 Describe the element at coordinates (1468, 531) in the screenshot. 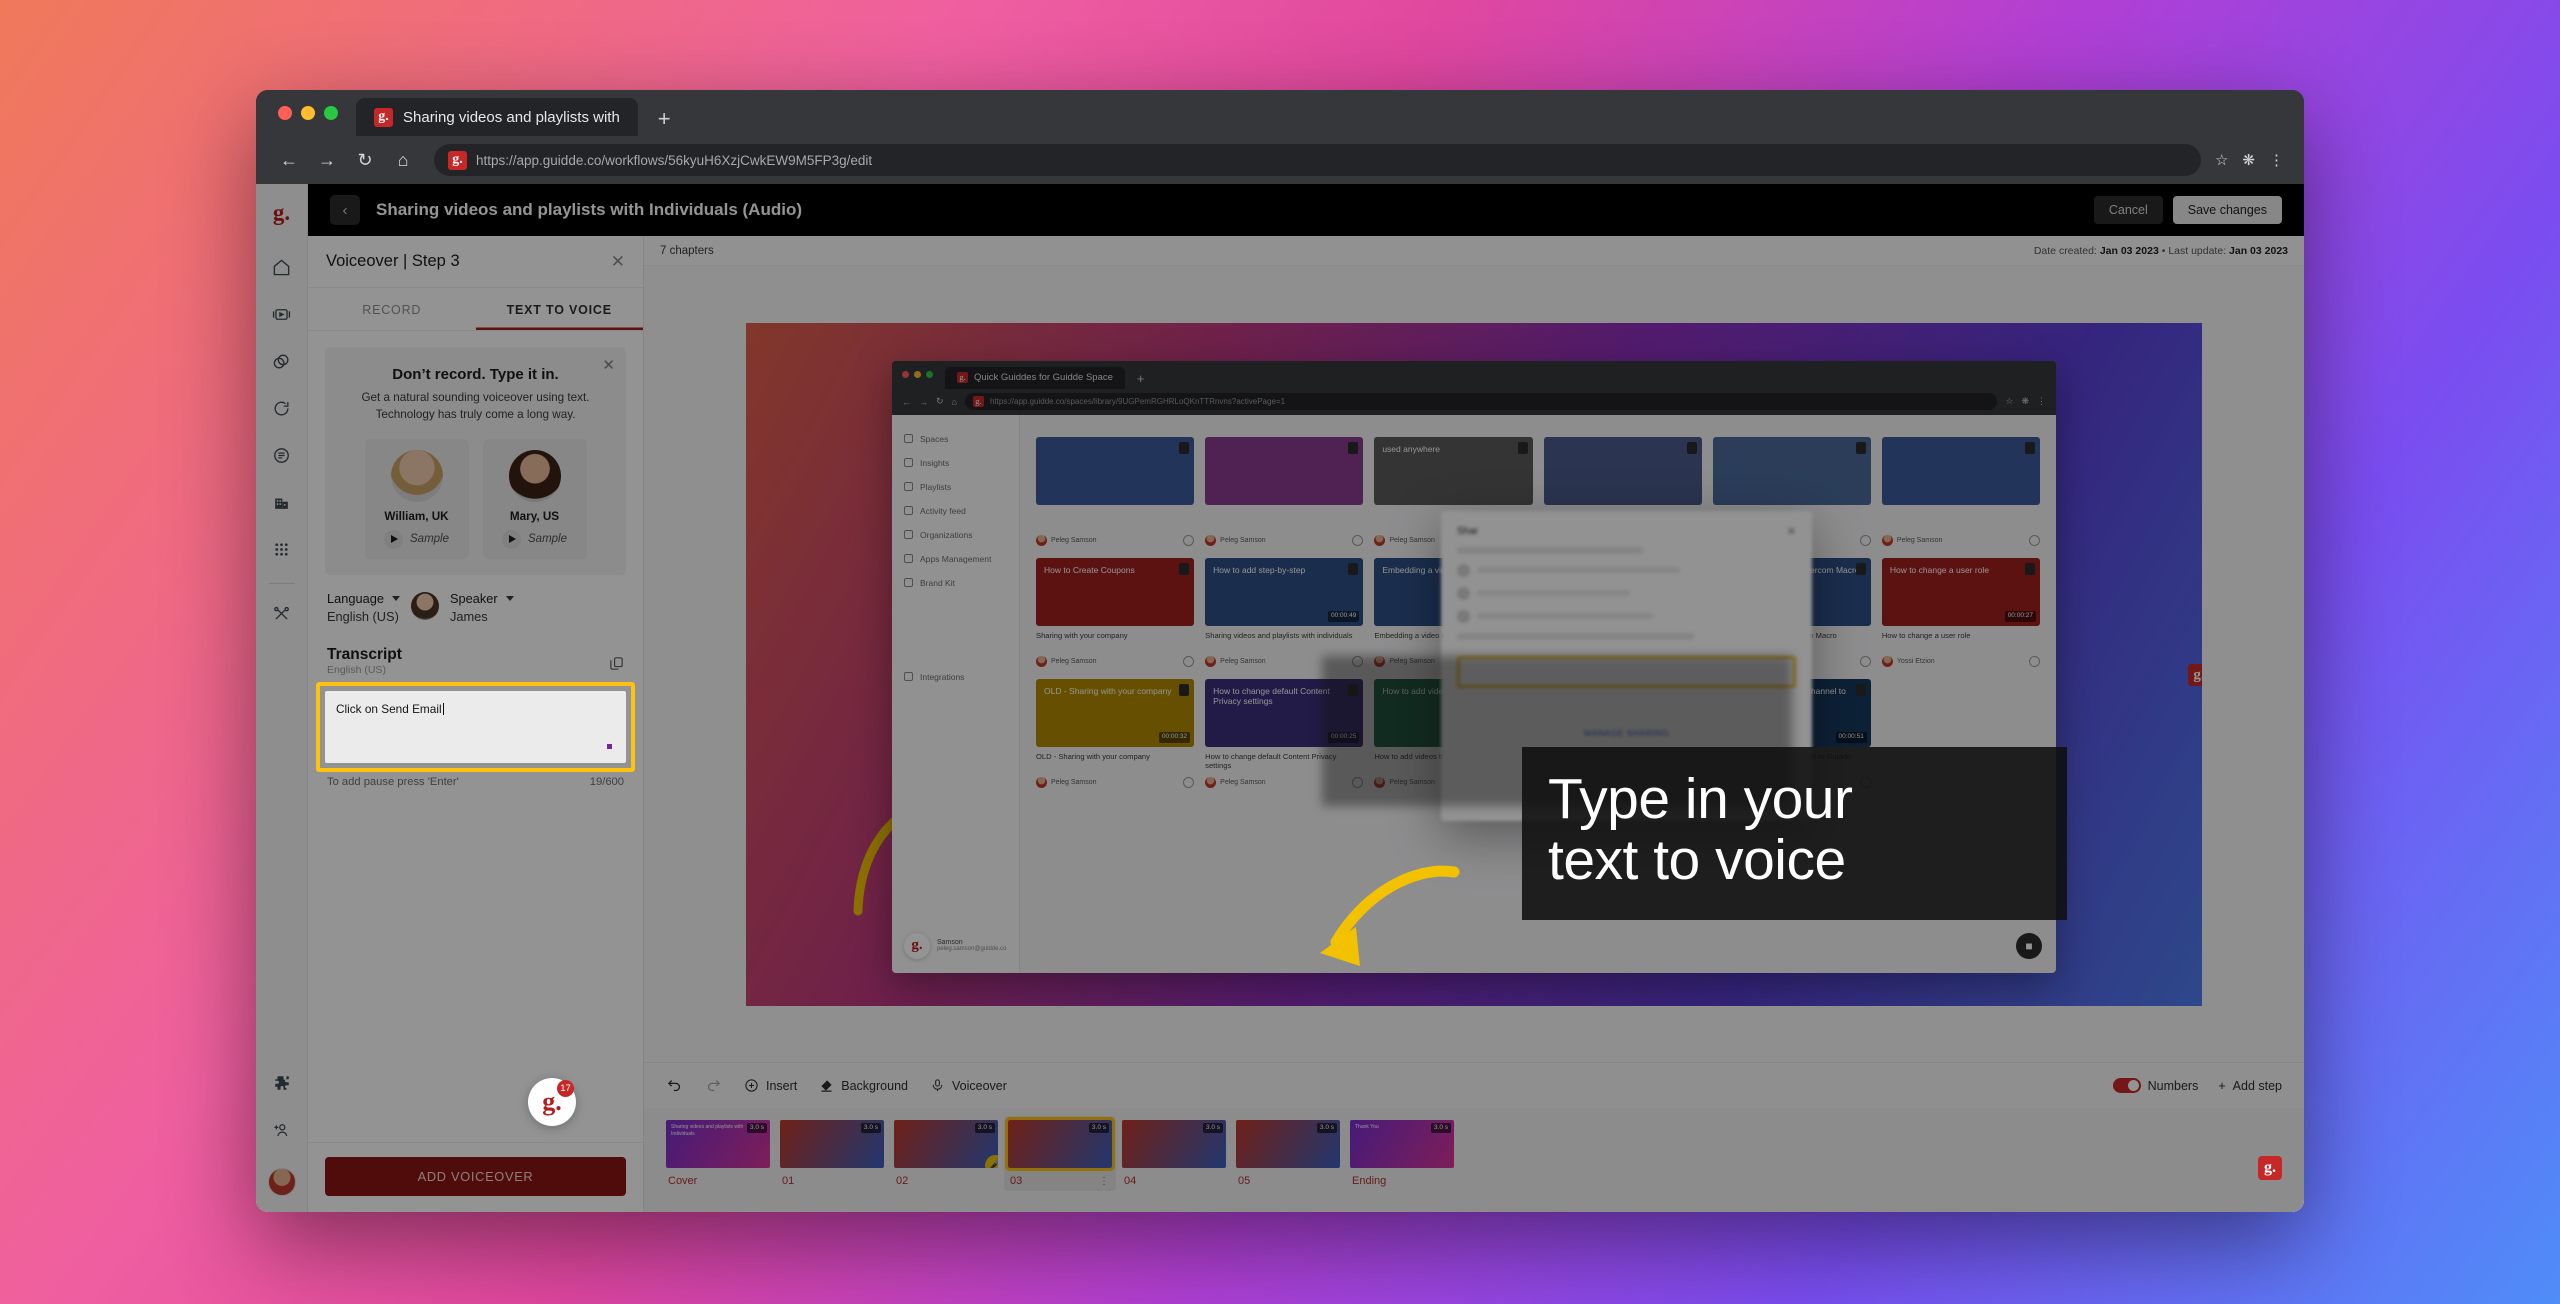

I see `sharing-modal-title: Shar` at that location.